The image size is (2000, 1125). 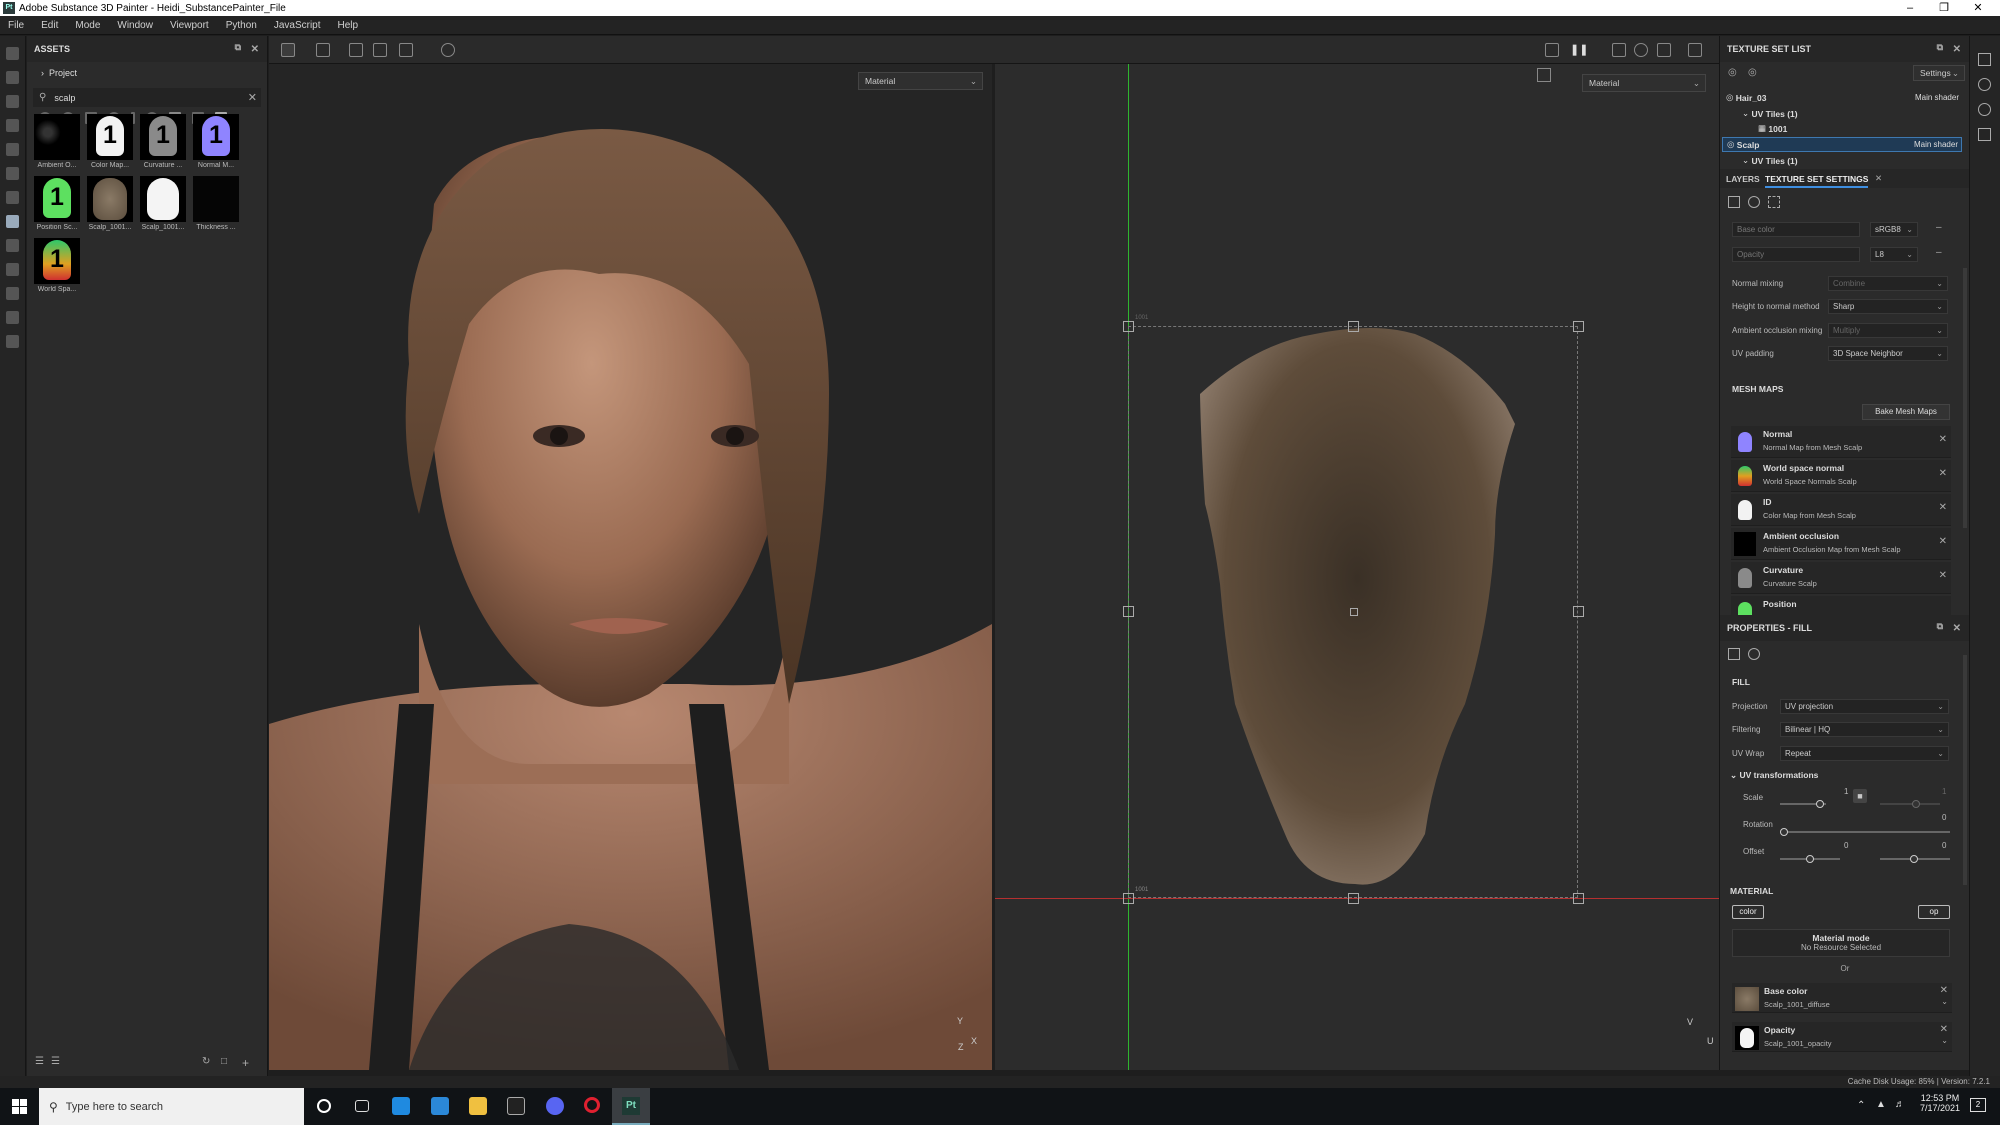 What do you see at coordinates (1864, 753) in the screenshot?
I see `uv-wrap-select: Repeat ⌄` at bounding box center [1864, 753].